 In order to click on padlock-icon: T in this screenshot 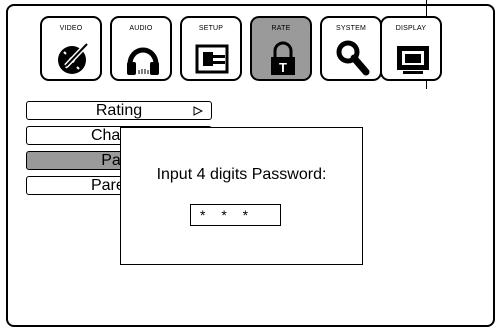, I will do `click(283, 58)`.